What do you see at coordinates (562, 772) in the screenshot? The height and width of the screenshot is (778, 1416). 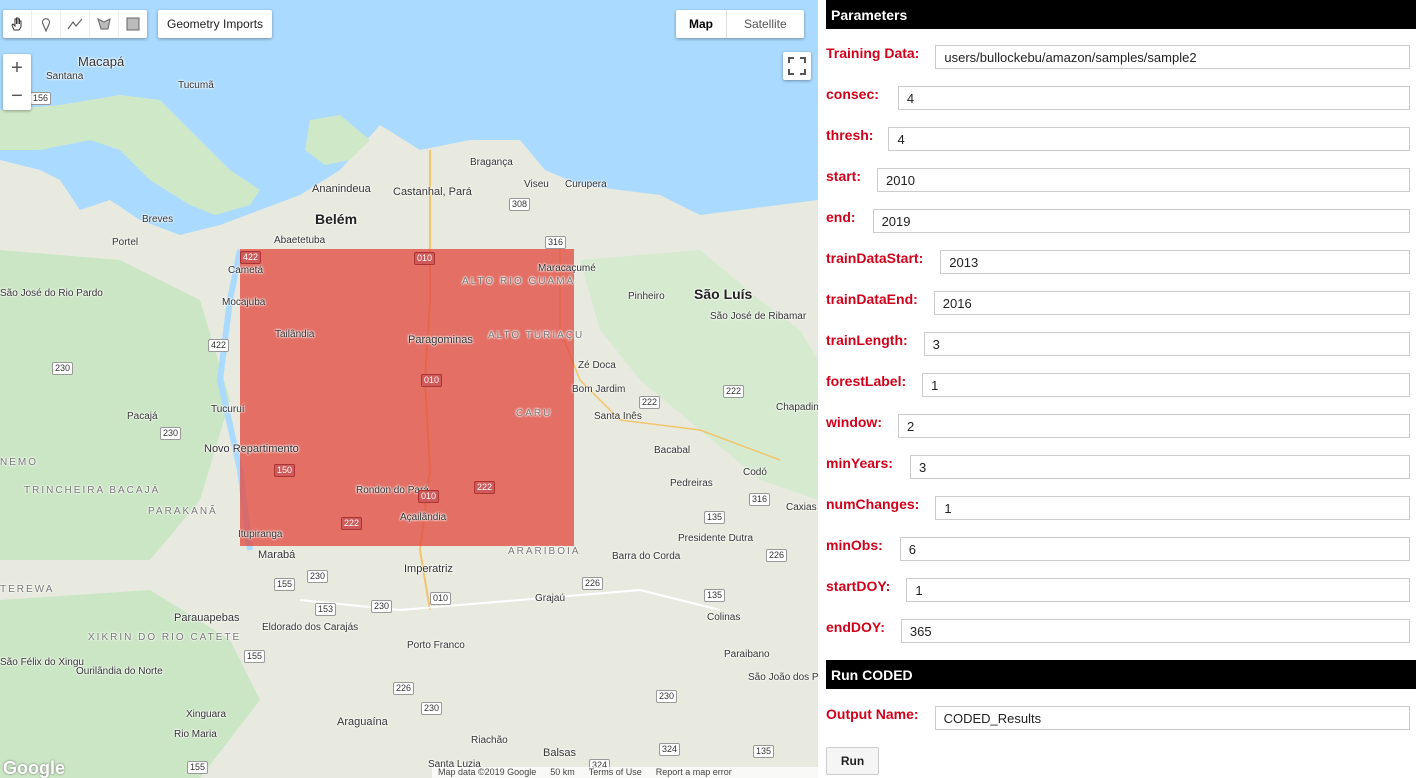 I see `map-scale: 50 km` at bounding box center [562, 772].